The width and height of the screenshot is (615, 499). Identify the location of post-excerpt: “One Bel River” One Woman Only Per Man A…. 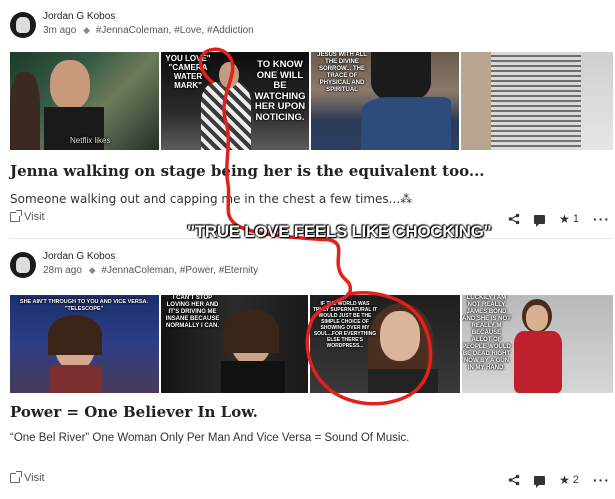
(209, 438).